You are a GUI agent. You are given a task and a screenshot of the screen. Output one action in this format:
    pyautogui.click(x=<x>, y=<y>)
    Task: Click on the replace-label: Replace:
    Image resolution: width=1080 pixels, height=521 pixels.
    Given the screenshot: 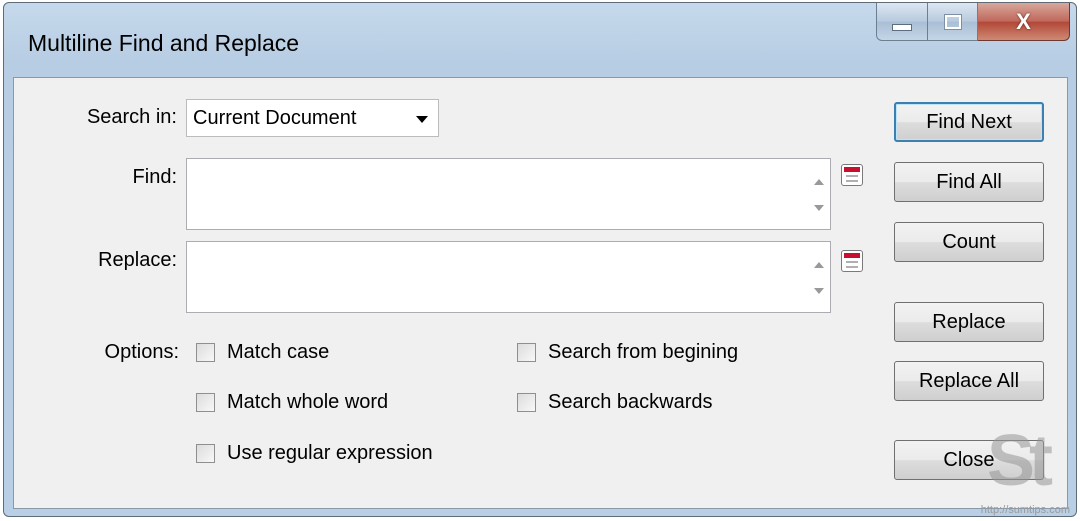 What is the action you would take?
    pyautogui.click(x=137, y=260)
    